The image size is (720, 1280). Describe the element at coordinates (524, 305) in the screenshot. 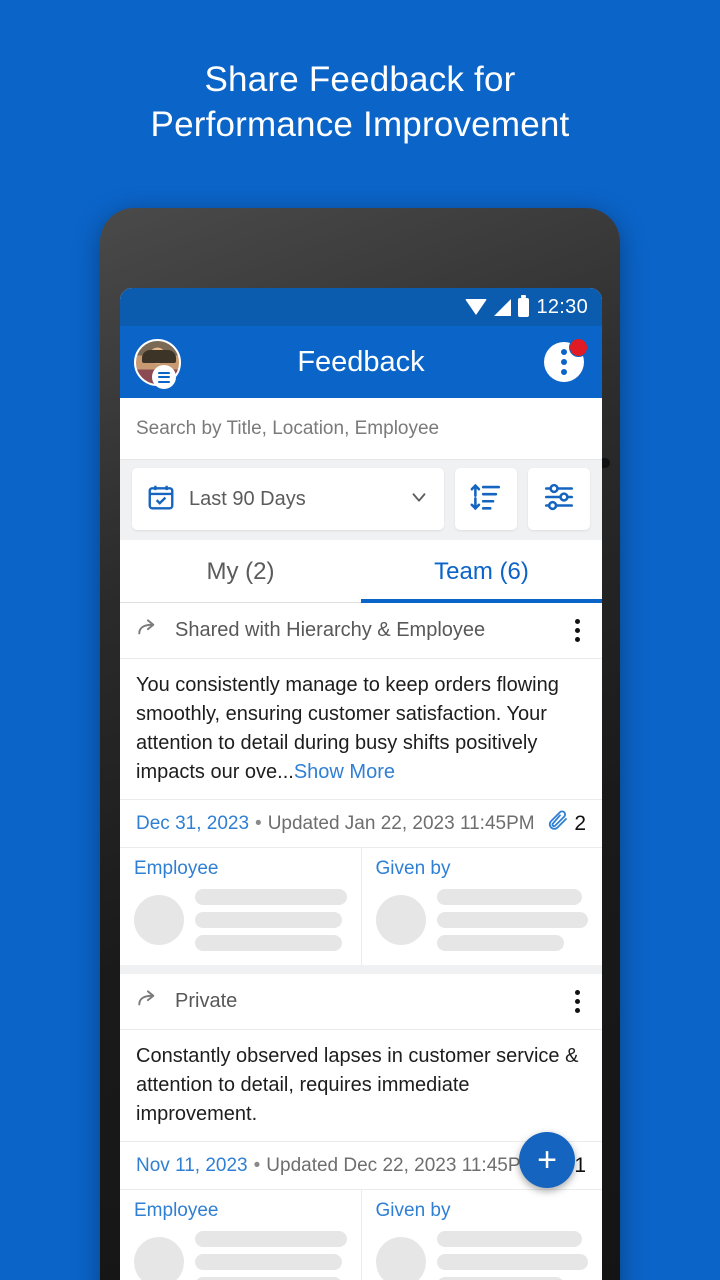

I see `battery-icon` at that location.